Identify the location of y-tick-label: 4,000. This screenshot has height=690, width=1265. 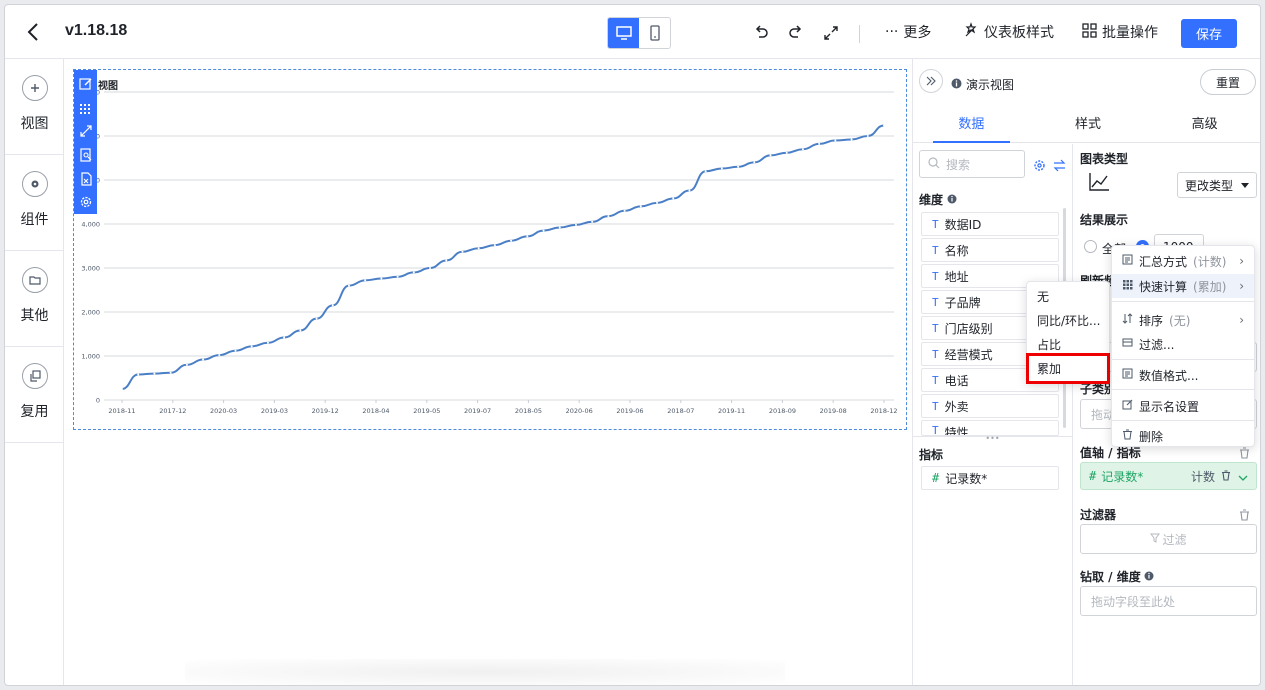
(90, 225).